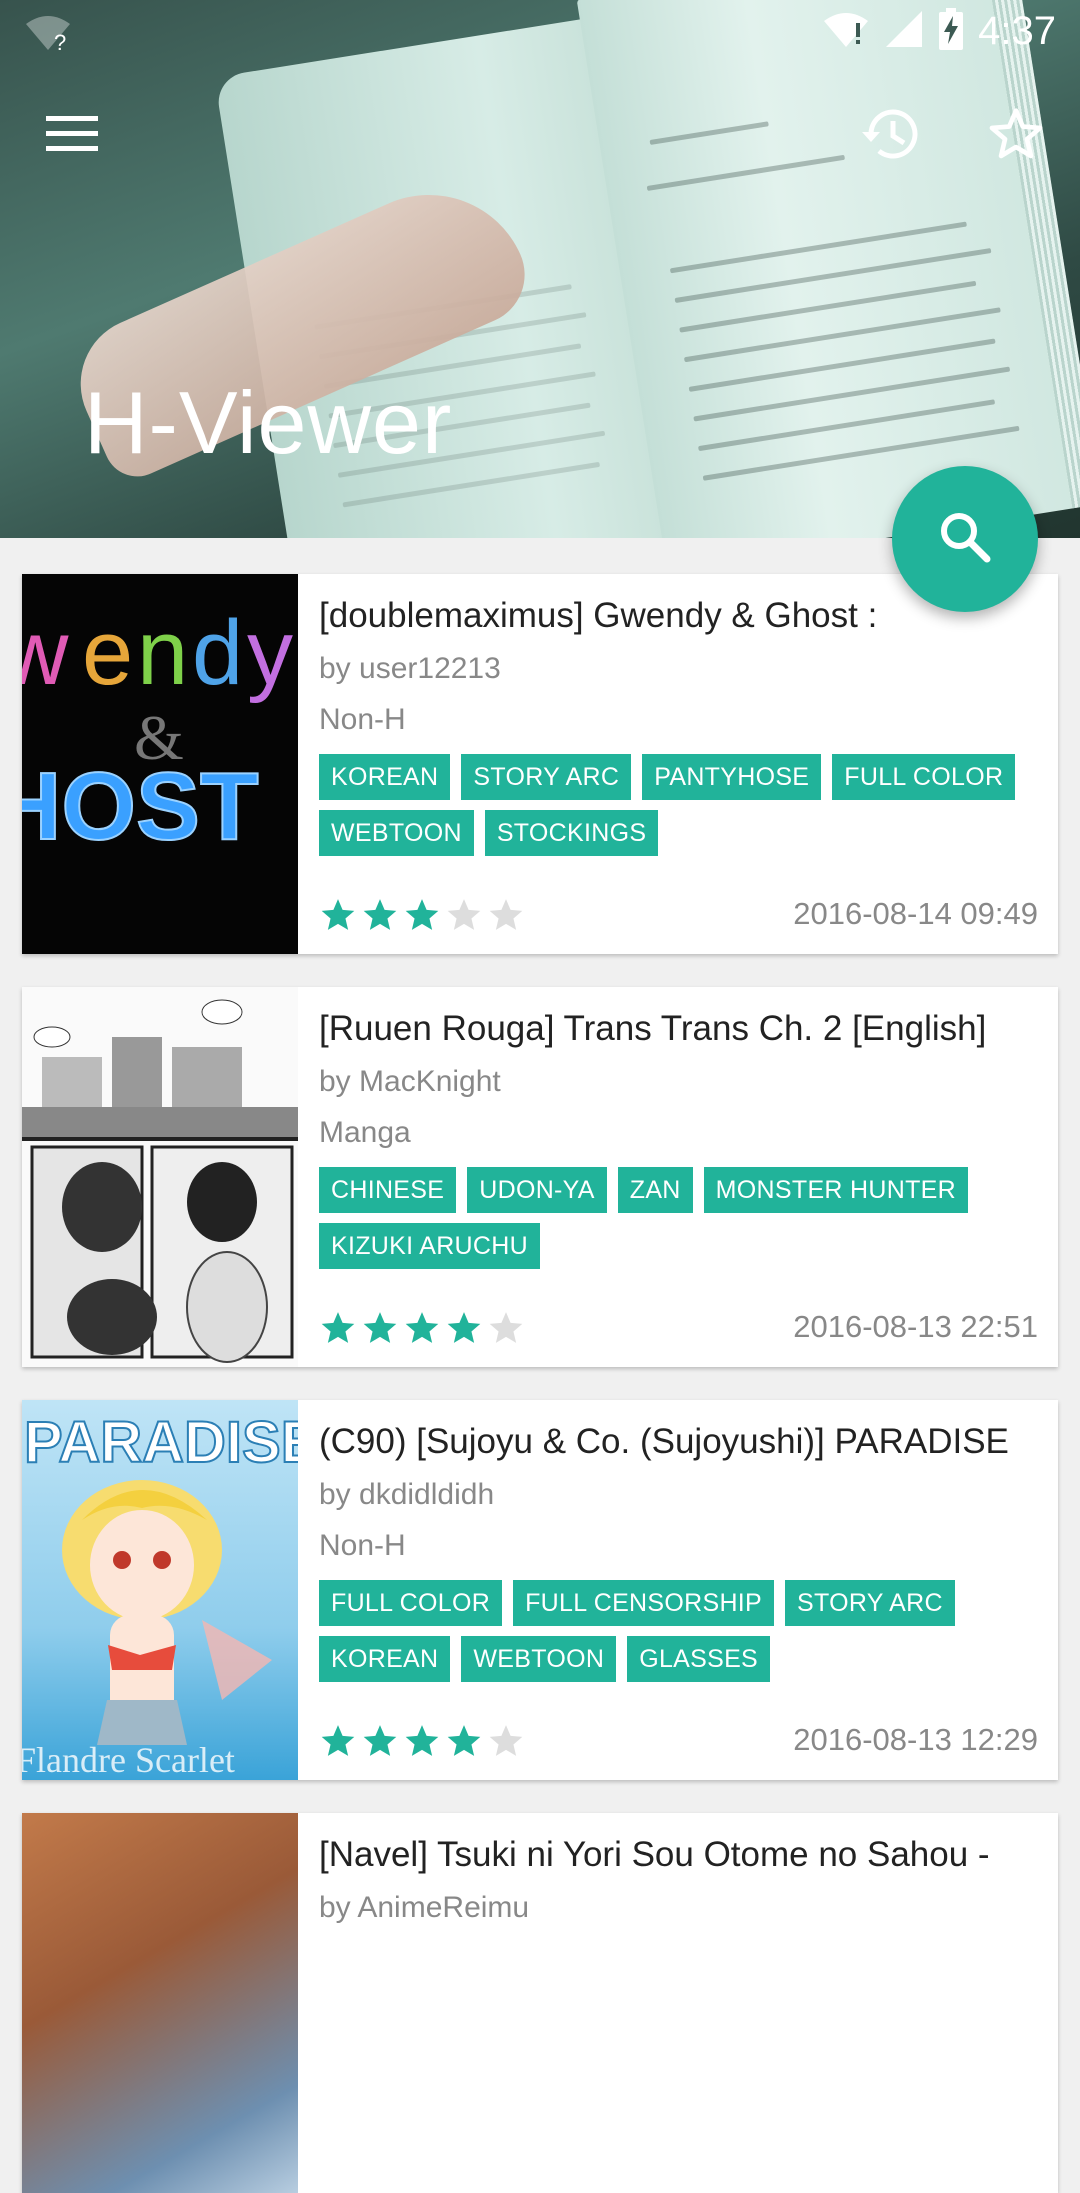 This screenshot has height=2193, width=1080. Describe the element at coordinates (45, 653) in the screenshot. I see `svg-text: w` at that location.